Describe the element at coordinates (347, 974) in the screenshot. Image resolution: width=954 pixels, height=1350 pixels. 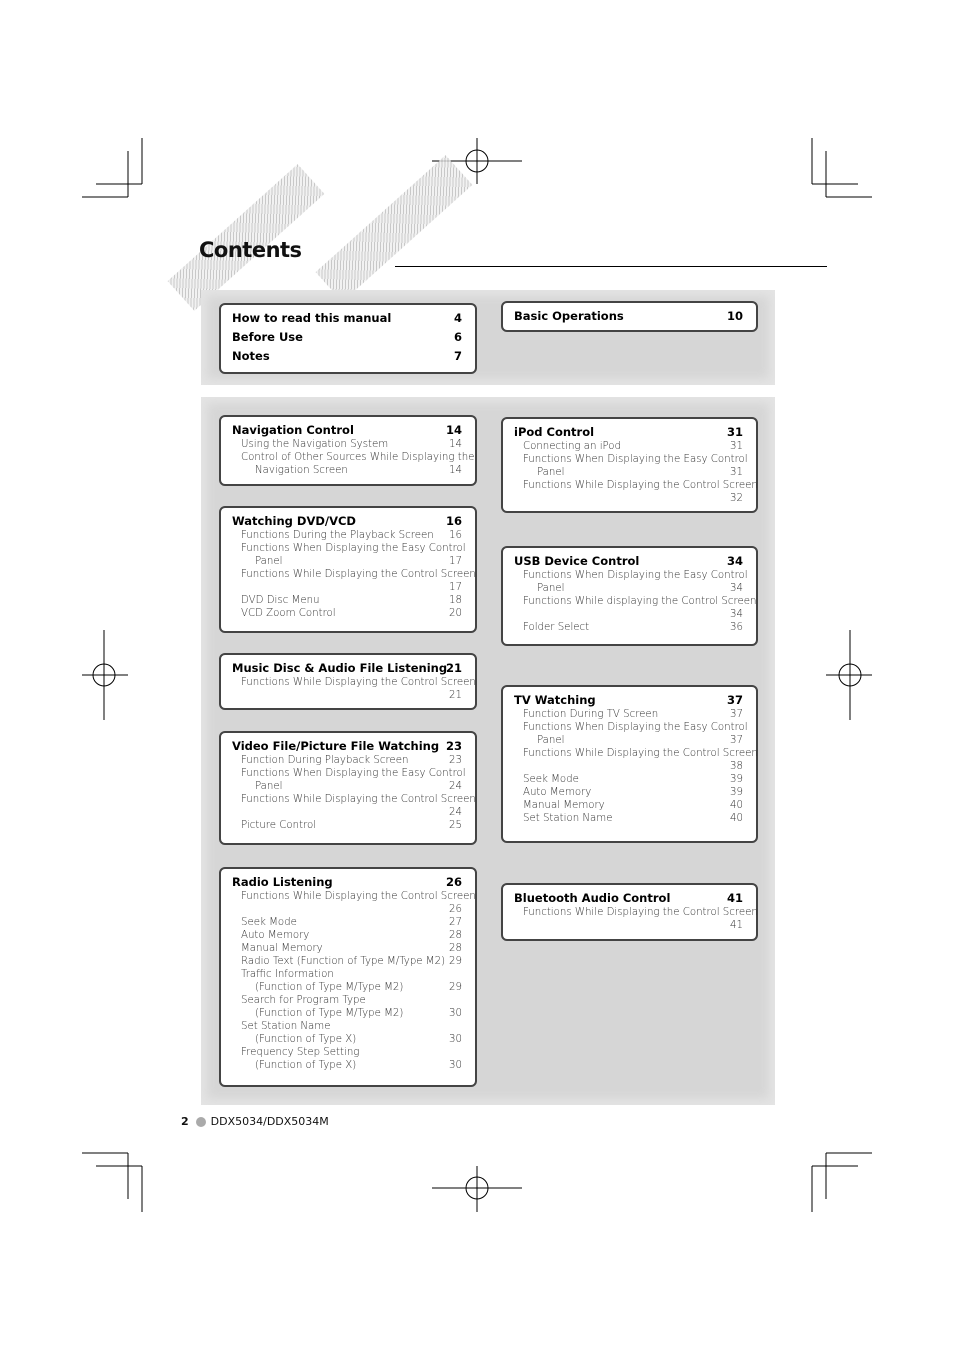
I see `toc-entry: Traffic Information` at that location.